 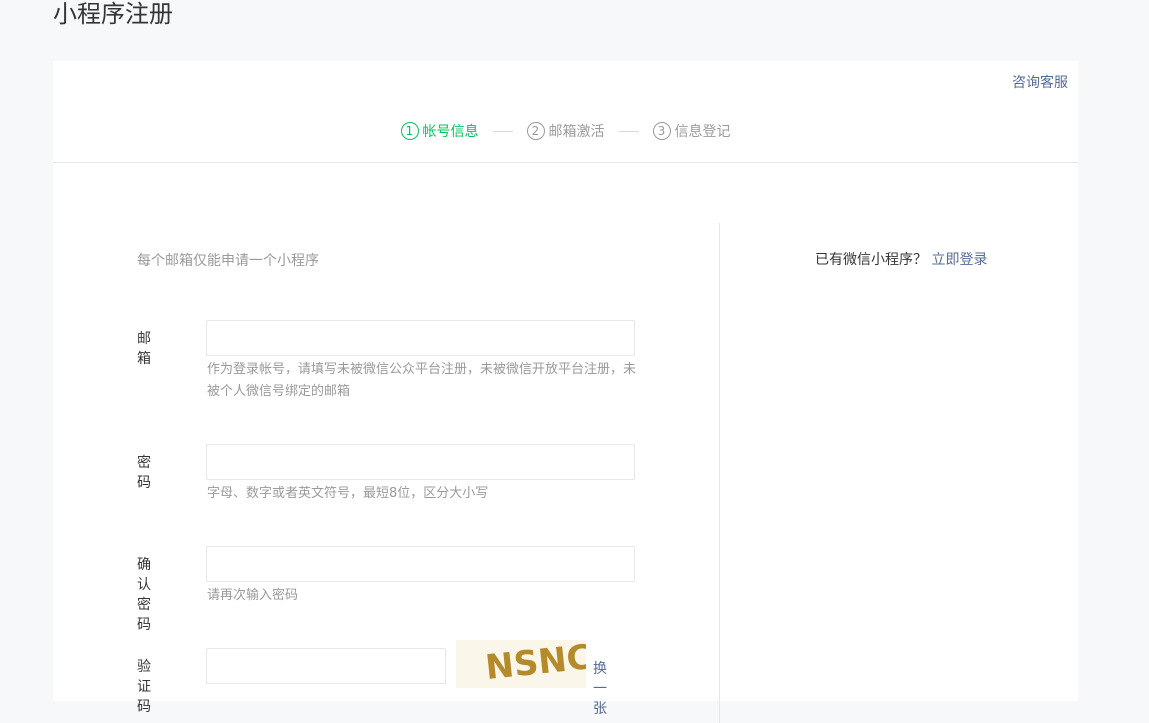 I want to click on step-number-2: 2, so click(x=535, y=131).